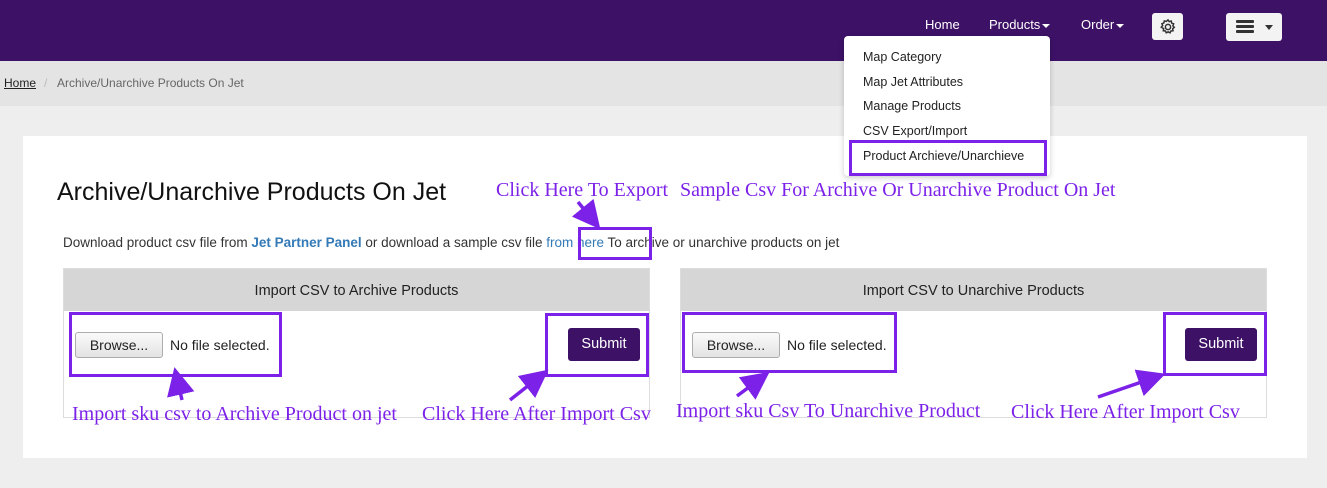 This screenshot has height=488, width=1327. What do you see at coordinates (528, 385) in the screenshot?
I see `arrow-to-archive-submit` at bounding box center [528, 385].